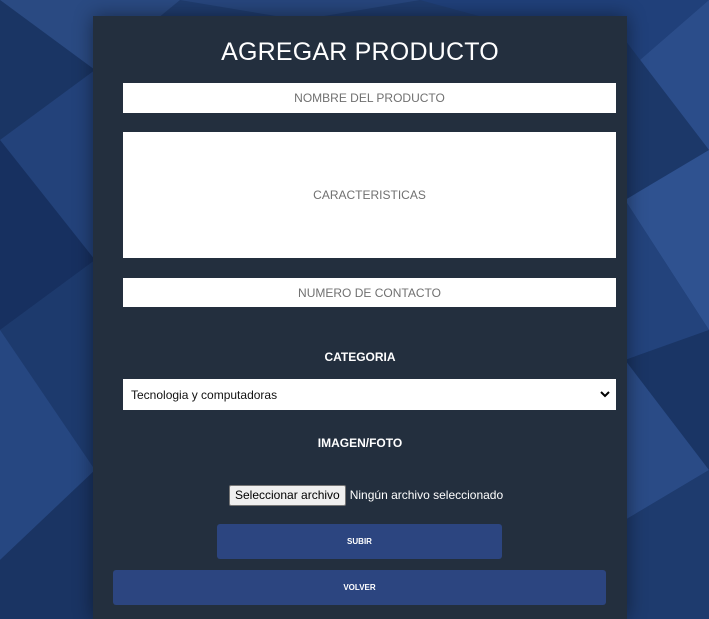 Image resolution: width=709 pixels, height=619 pixels. I want to click on choose-file-button: Seleccionar archivo, so click(287, 495).